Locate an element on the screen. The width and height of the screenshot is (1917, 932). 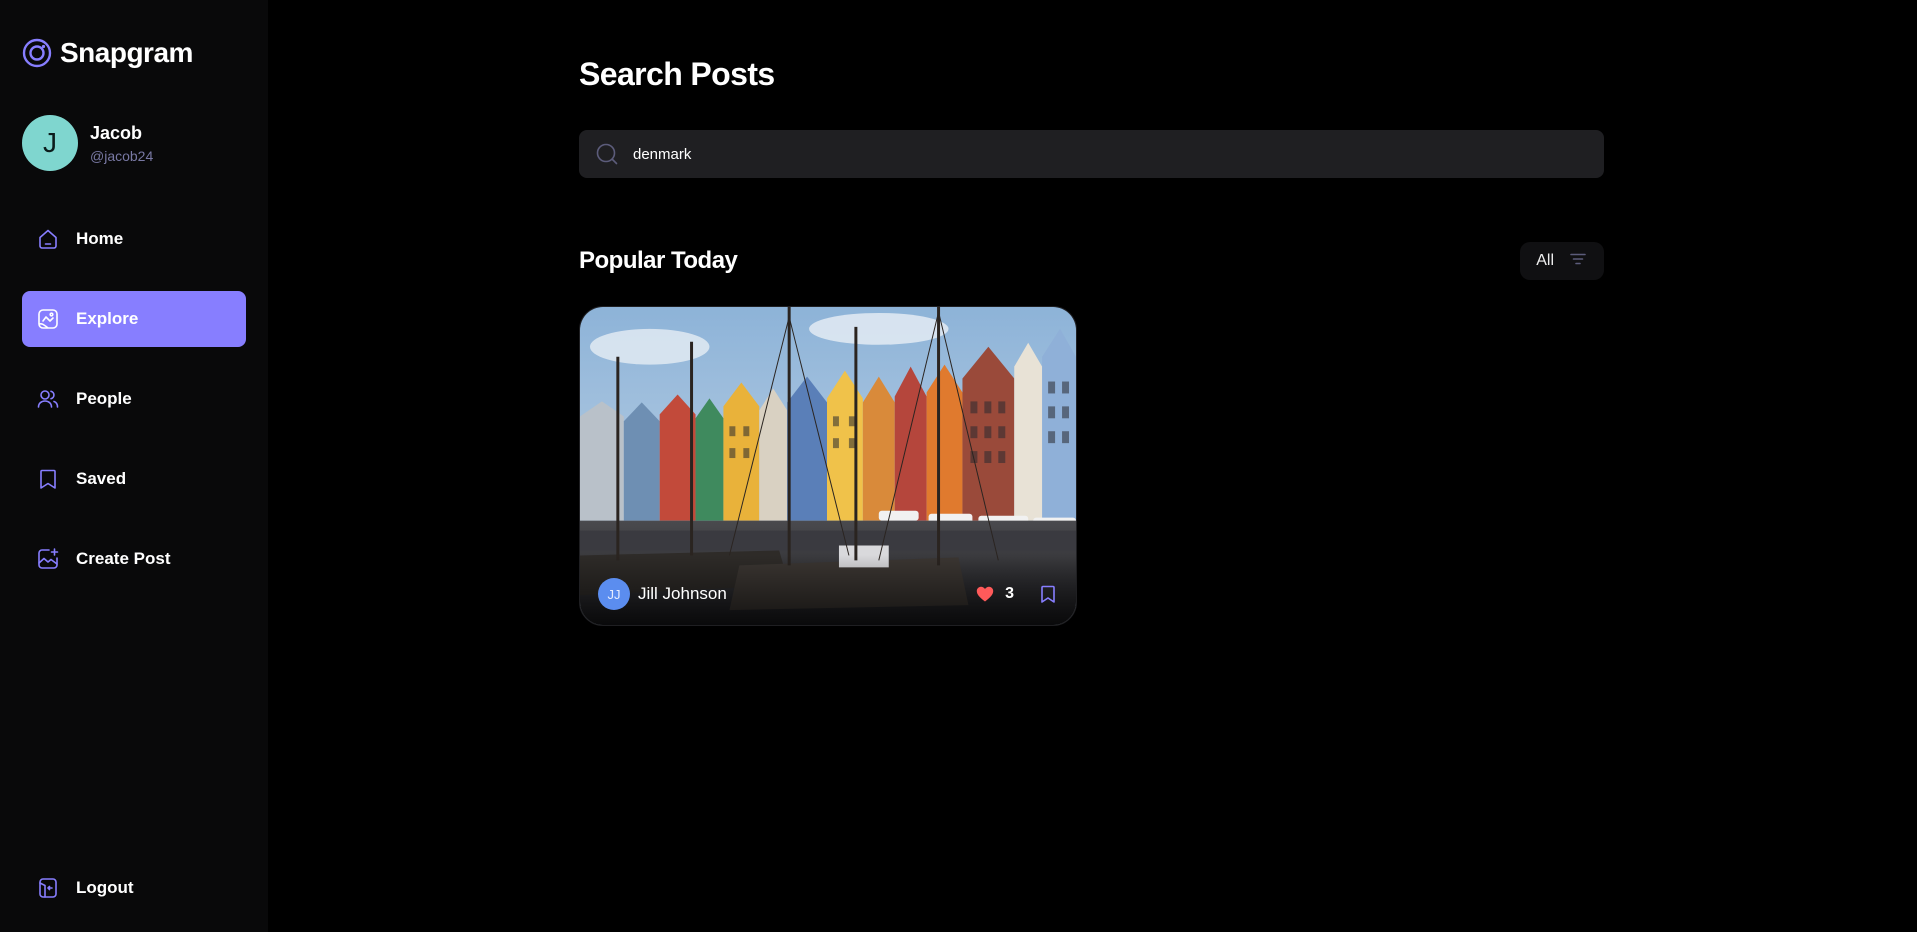
sidebar-item-saved: Saved is located at coordinates (134, 479).